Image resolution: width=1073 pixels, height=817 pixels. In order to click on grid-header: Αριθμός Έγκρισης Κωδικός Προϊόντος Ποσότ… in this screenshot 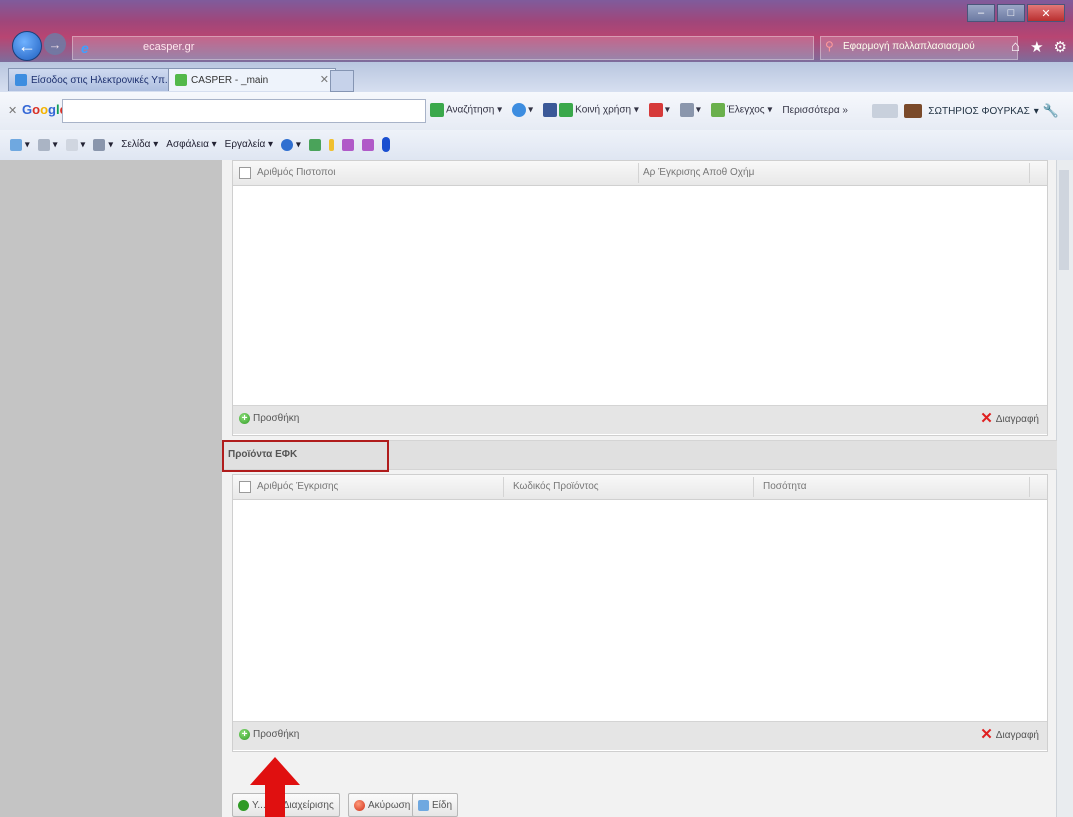, I will do `click(640, 487)`.